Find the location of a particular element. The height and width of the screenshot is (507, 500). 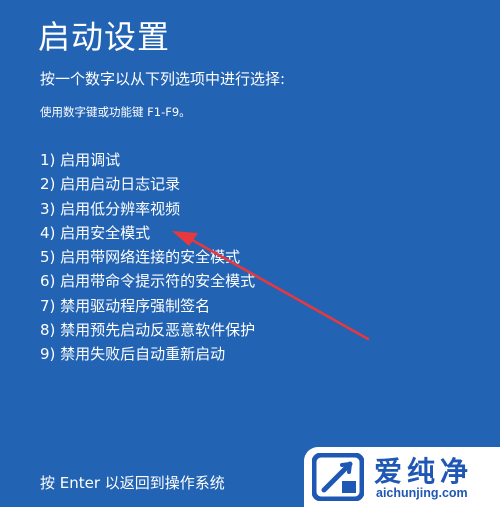

option-enable-debugging: 1) 启用调试 is located at coordinates (147, 160).